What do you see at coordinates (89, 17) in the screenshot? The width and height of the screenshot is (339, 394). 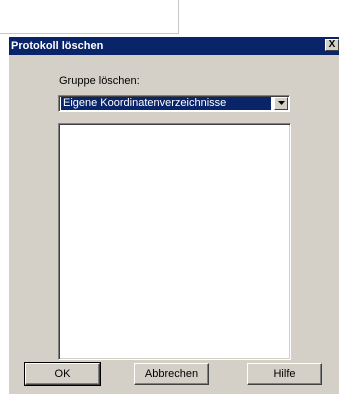 I see `background-window-edge` at bounding box center [89, 17].